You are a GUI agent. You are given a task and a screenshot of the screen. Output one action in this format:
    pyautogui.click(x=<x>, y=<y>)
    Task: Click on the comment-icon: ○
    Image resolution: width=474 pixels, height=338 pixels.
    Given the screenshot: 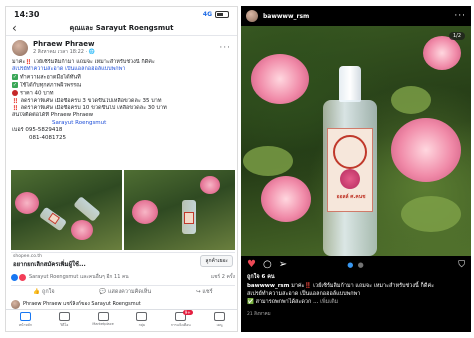 What is the action you would take?
    pyautogui.click(x=267, y=264)
    